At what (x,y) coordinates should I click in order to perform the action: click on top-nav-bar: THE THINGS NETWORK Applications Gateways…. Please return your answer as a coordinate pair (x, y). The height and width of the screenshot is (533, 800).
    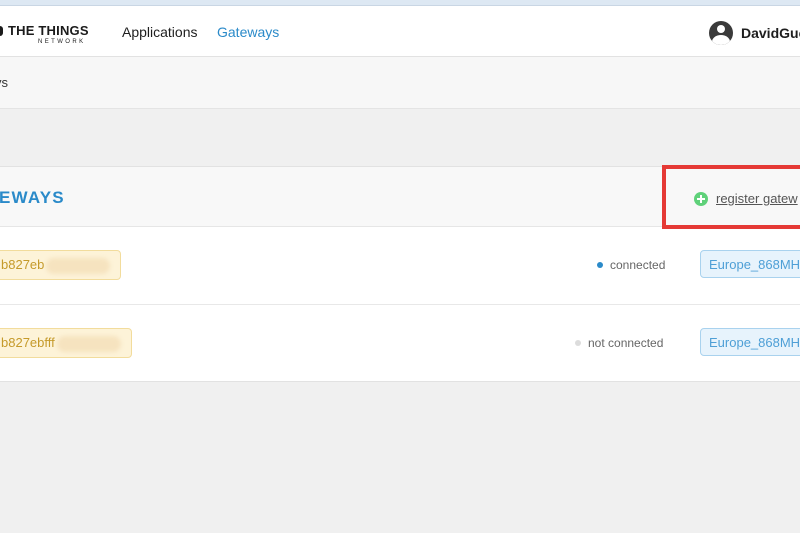
    Looking at the image, I should click on (400, 31).